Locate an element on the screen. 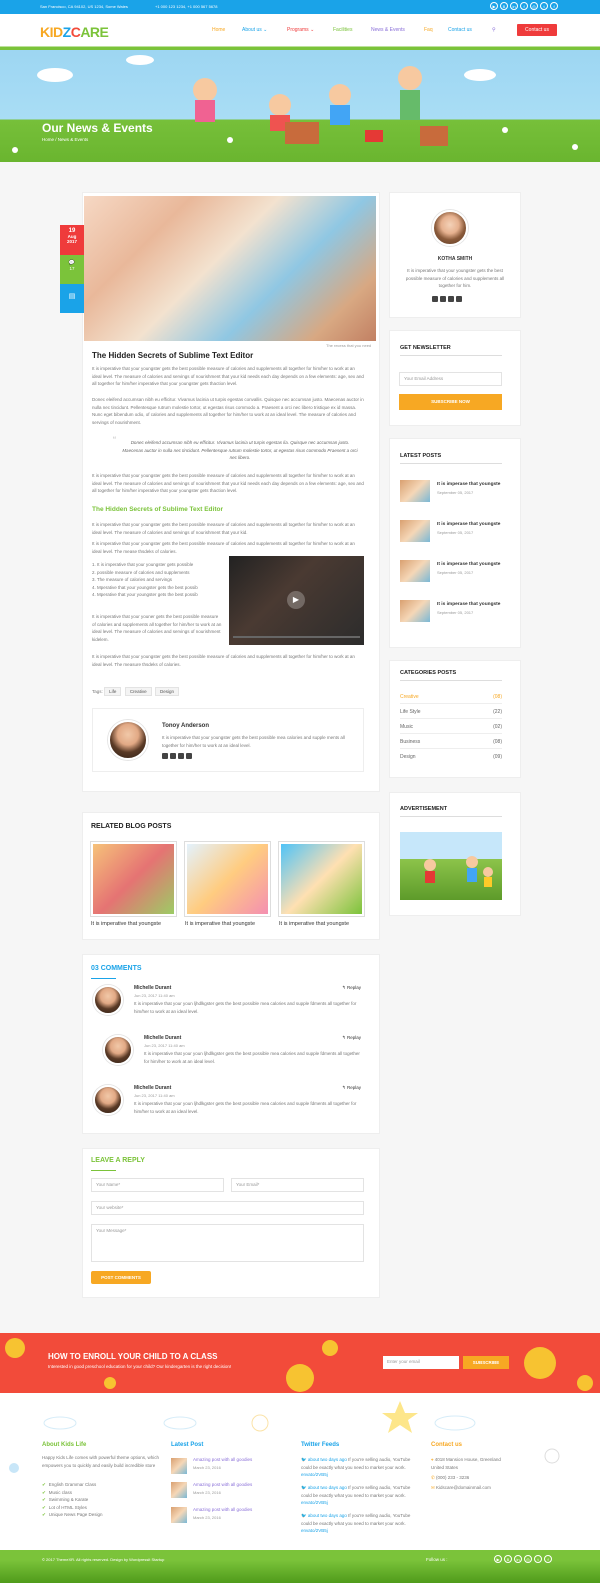 This screenshot has height=1583, width=600. enroll-subscribe-button: SUBSCRIBE is located at coordinates (486, 1362).